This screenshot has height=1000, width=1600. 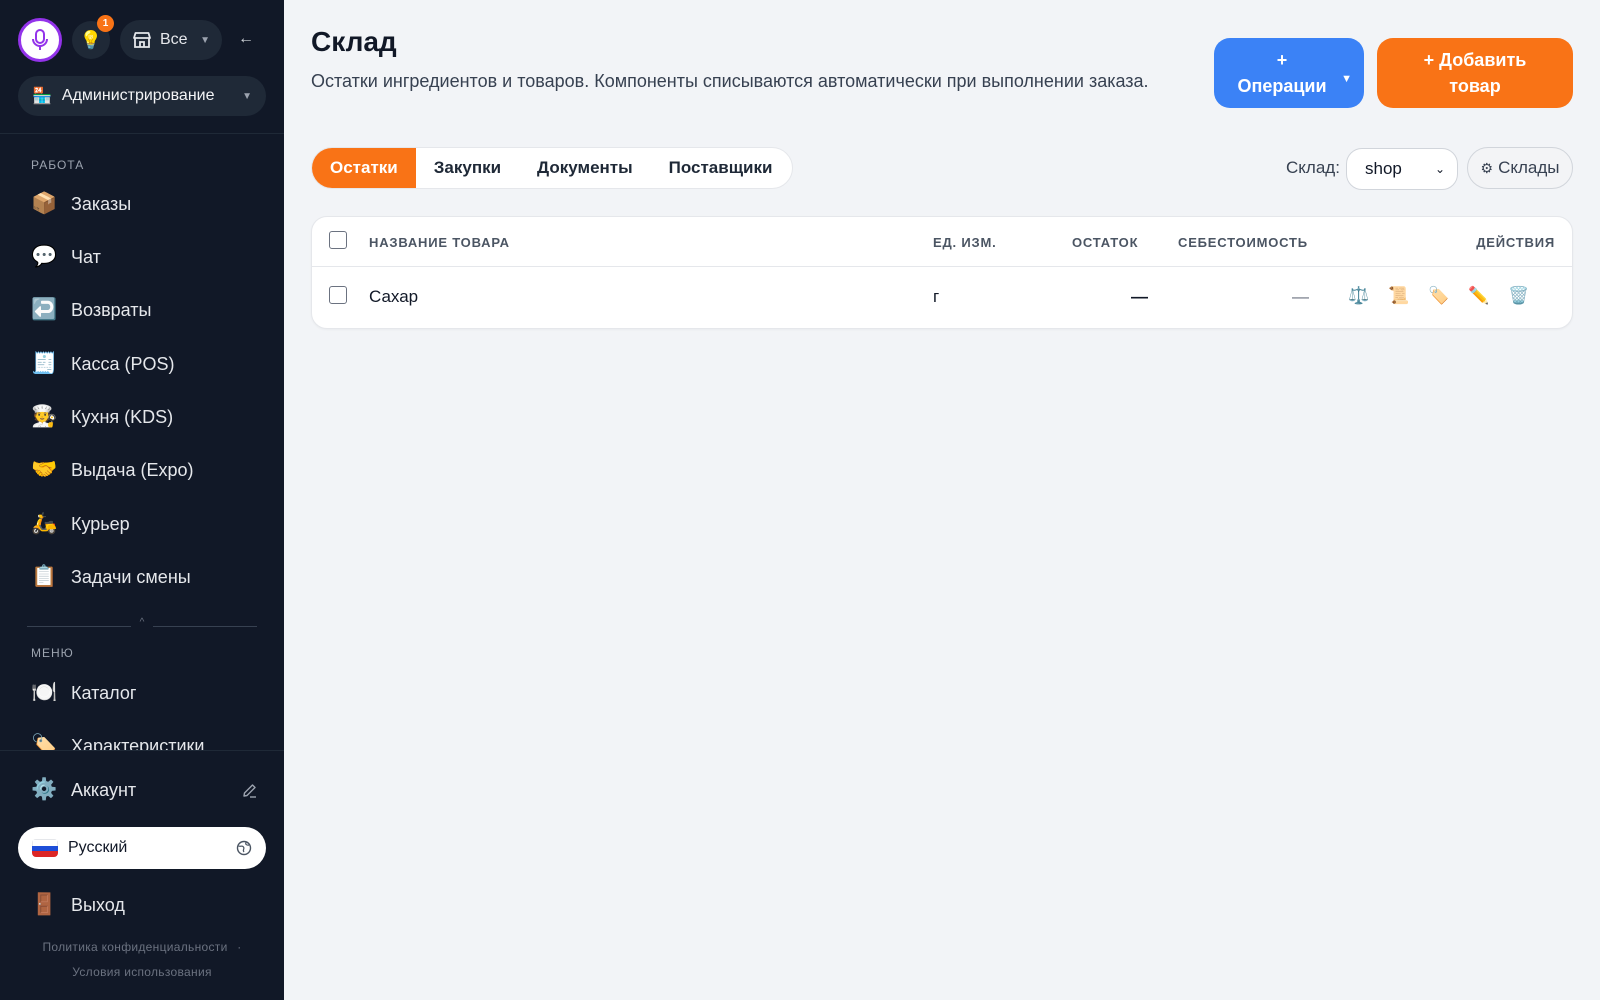 I want to click on sidebar-item-chat: 💬 Чат, so click(x=142, y=257).